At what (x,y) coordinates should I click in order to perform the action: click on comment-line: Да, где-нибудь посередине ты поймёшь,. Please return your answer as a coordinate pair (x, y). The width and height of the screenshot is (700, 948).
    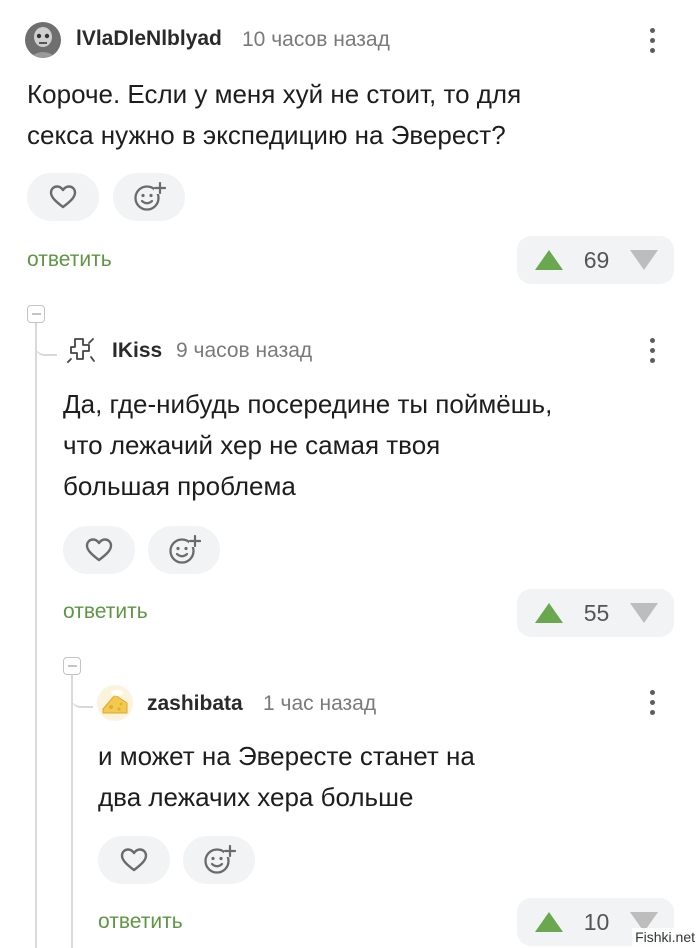
    Looking at the image, I should click on (308, 404).